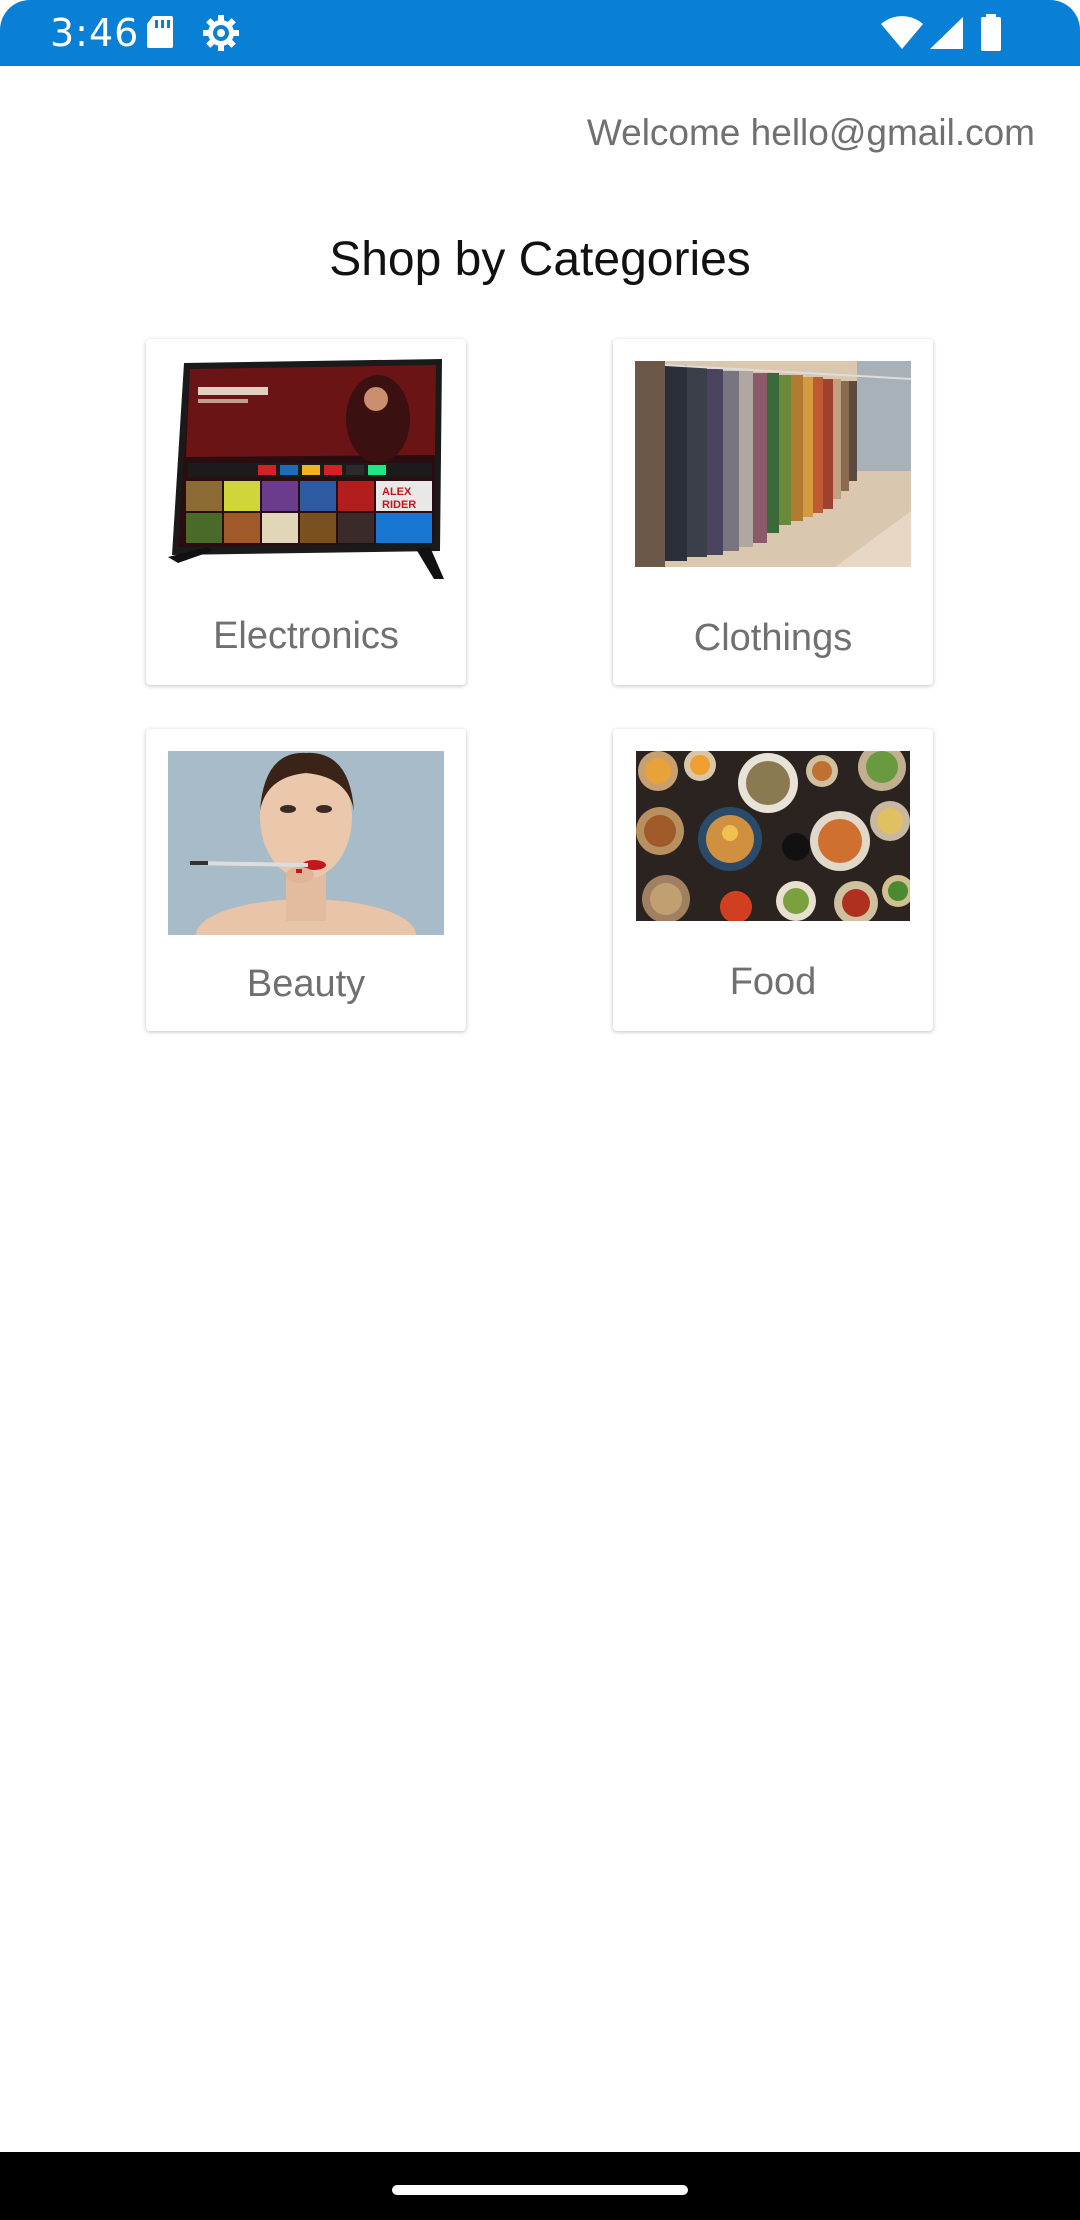 The height and width of the screenshot is (2220, 1080). Describe the element at coordinates (399, 505) in the screenshot. I see `svg-text: RIDER` at that location.